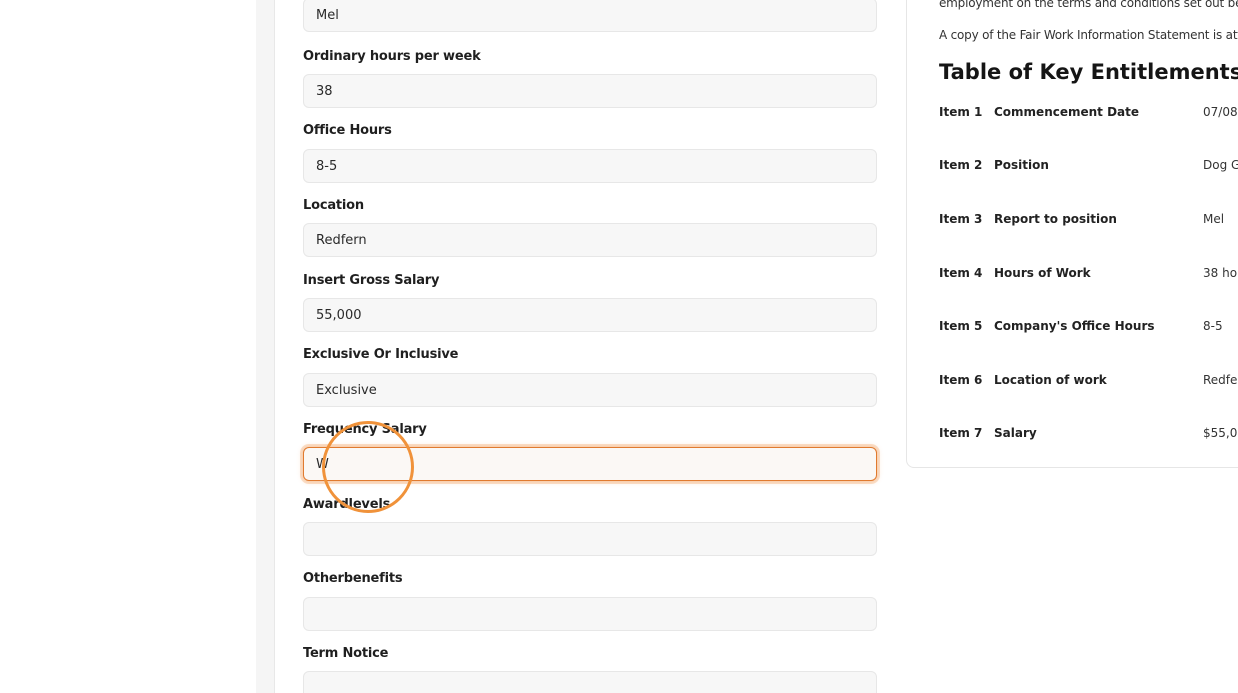 Image resolution: width=1238 pixels, height=693 pixels. Describe the element at coordinates (365, 429) in the screenshot. I see `frequency-salary-label: Frequency Salary` at that location.